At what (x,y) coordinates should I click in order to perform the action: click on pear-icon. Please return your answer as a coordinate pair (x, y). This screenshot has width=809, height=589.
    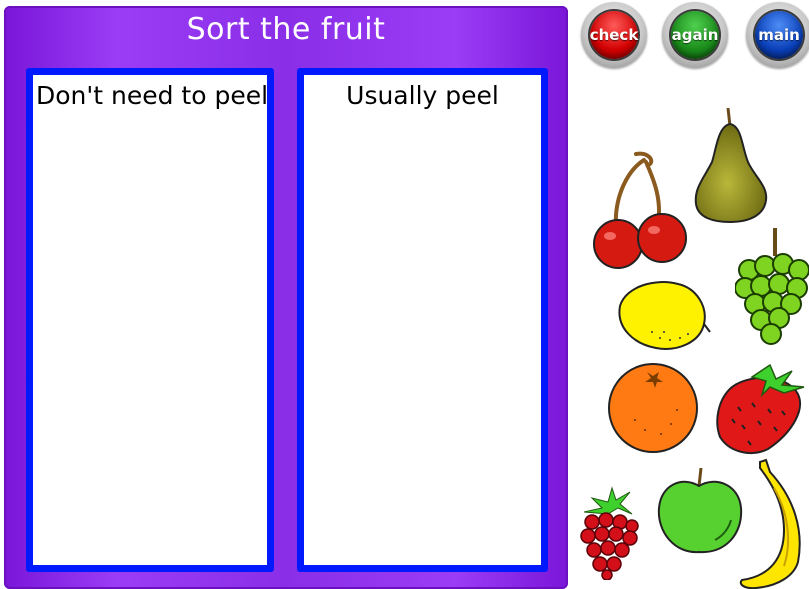
    Looking at the image, I should click on (730, 165).